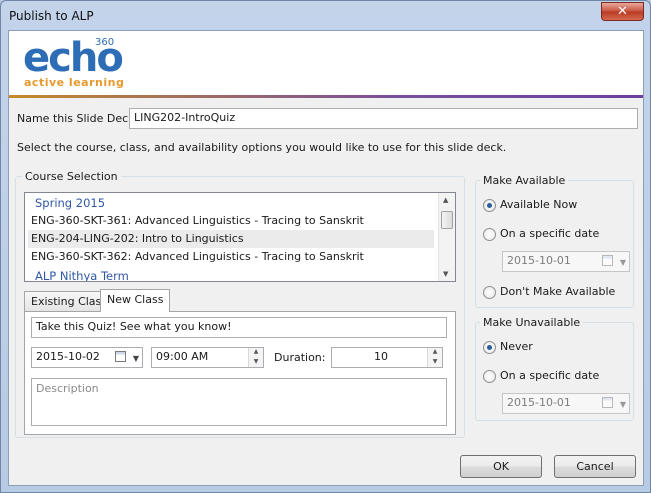  Describe the element at coordinates (539, 260) in the screenshot. I see `available-date-value: 2015-10-01` at that location.